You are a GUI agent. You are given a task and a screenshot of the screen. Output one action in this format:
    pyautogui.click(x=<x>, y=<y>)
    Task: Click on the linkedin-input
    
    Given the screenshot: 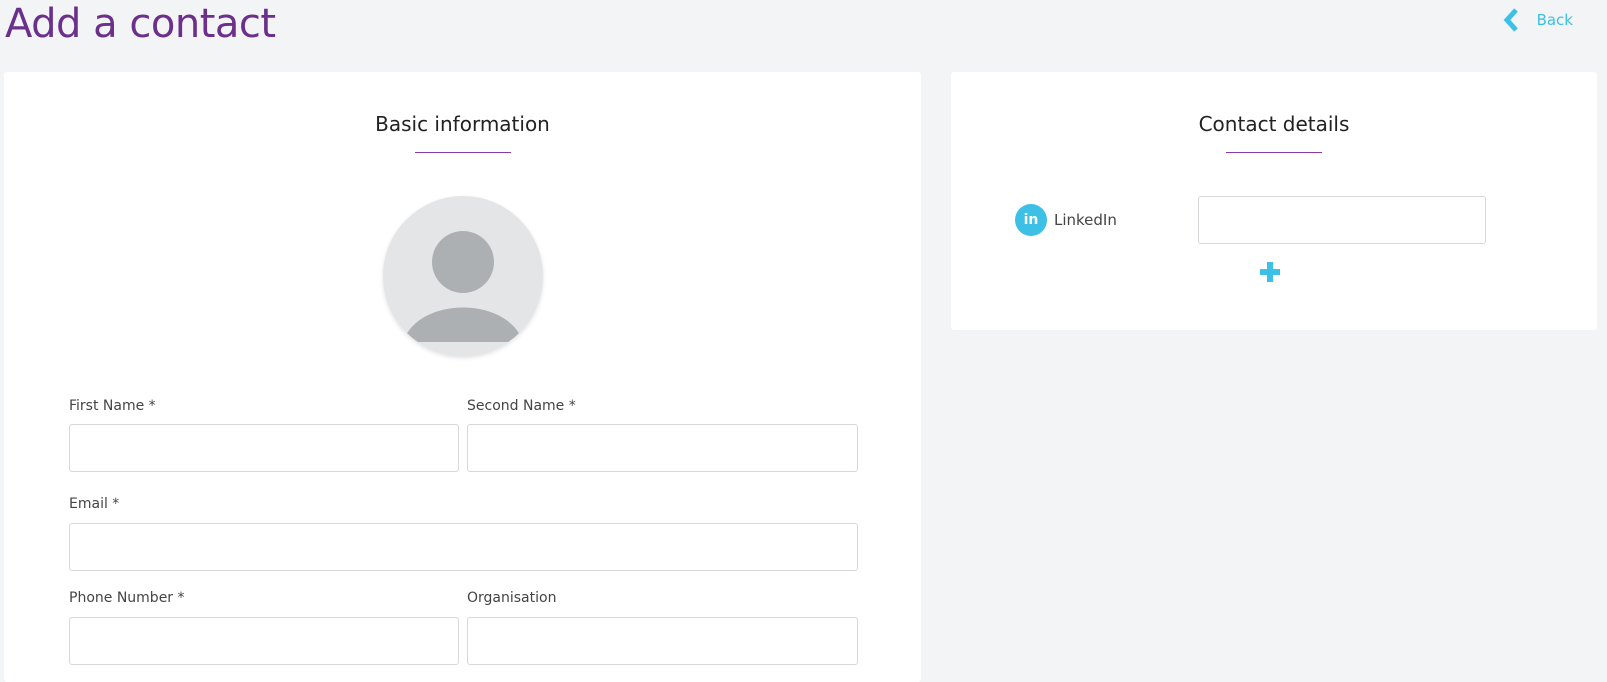 What is the action you would take?
    pyautogui.click(x=1342, y=220)
    